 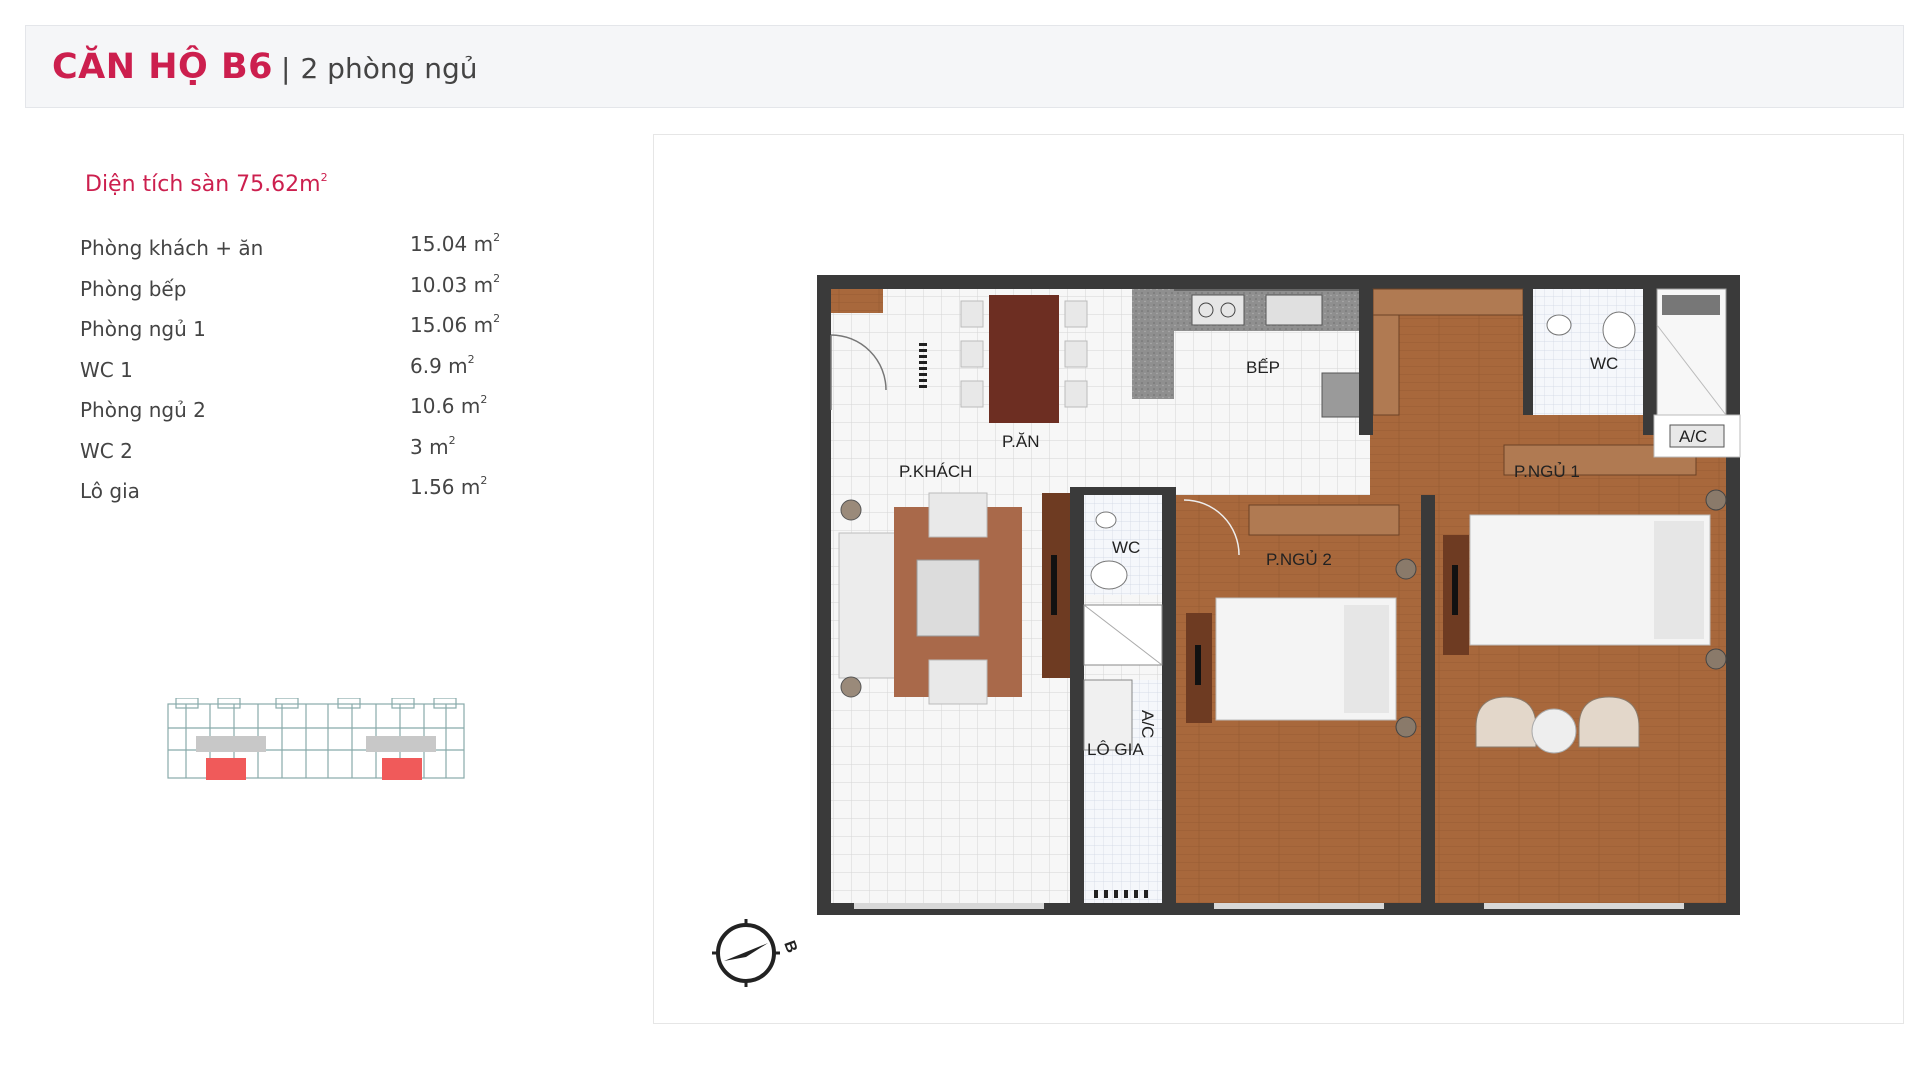 What do you see at coordinates (310, 329) in the screenshot?
I see `spec-row: Phòng ngủ 1 15.06 m2` at bounding box center [310, 329].